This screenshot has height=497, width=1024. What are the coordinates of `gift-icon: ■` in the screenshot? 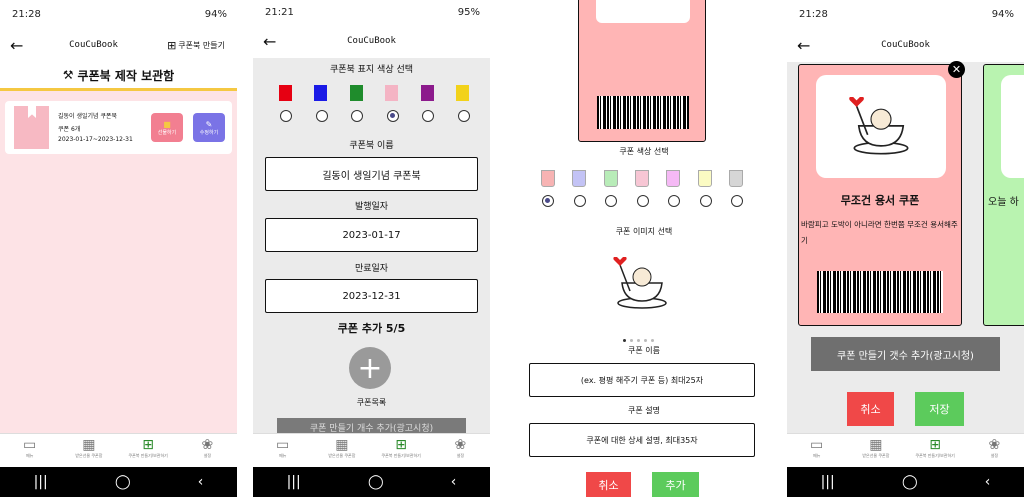 It's located at (167, 124).